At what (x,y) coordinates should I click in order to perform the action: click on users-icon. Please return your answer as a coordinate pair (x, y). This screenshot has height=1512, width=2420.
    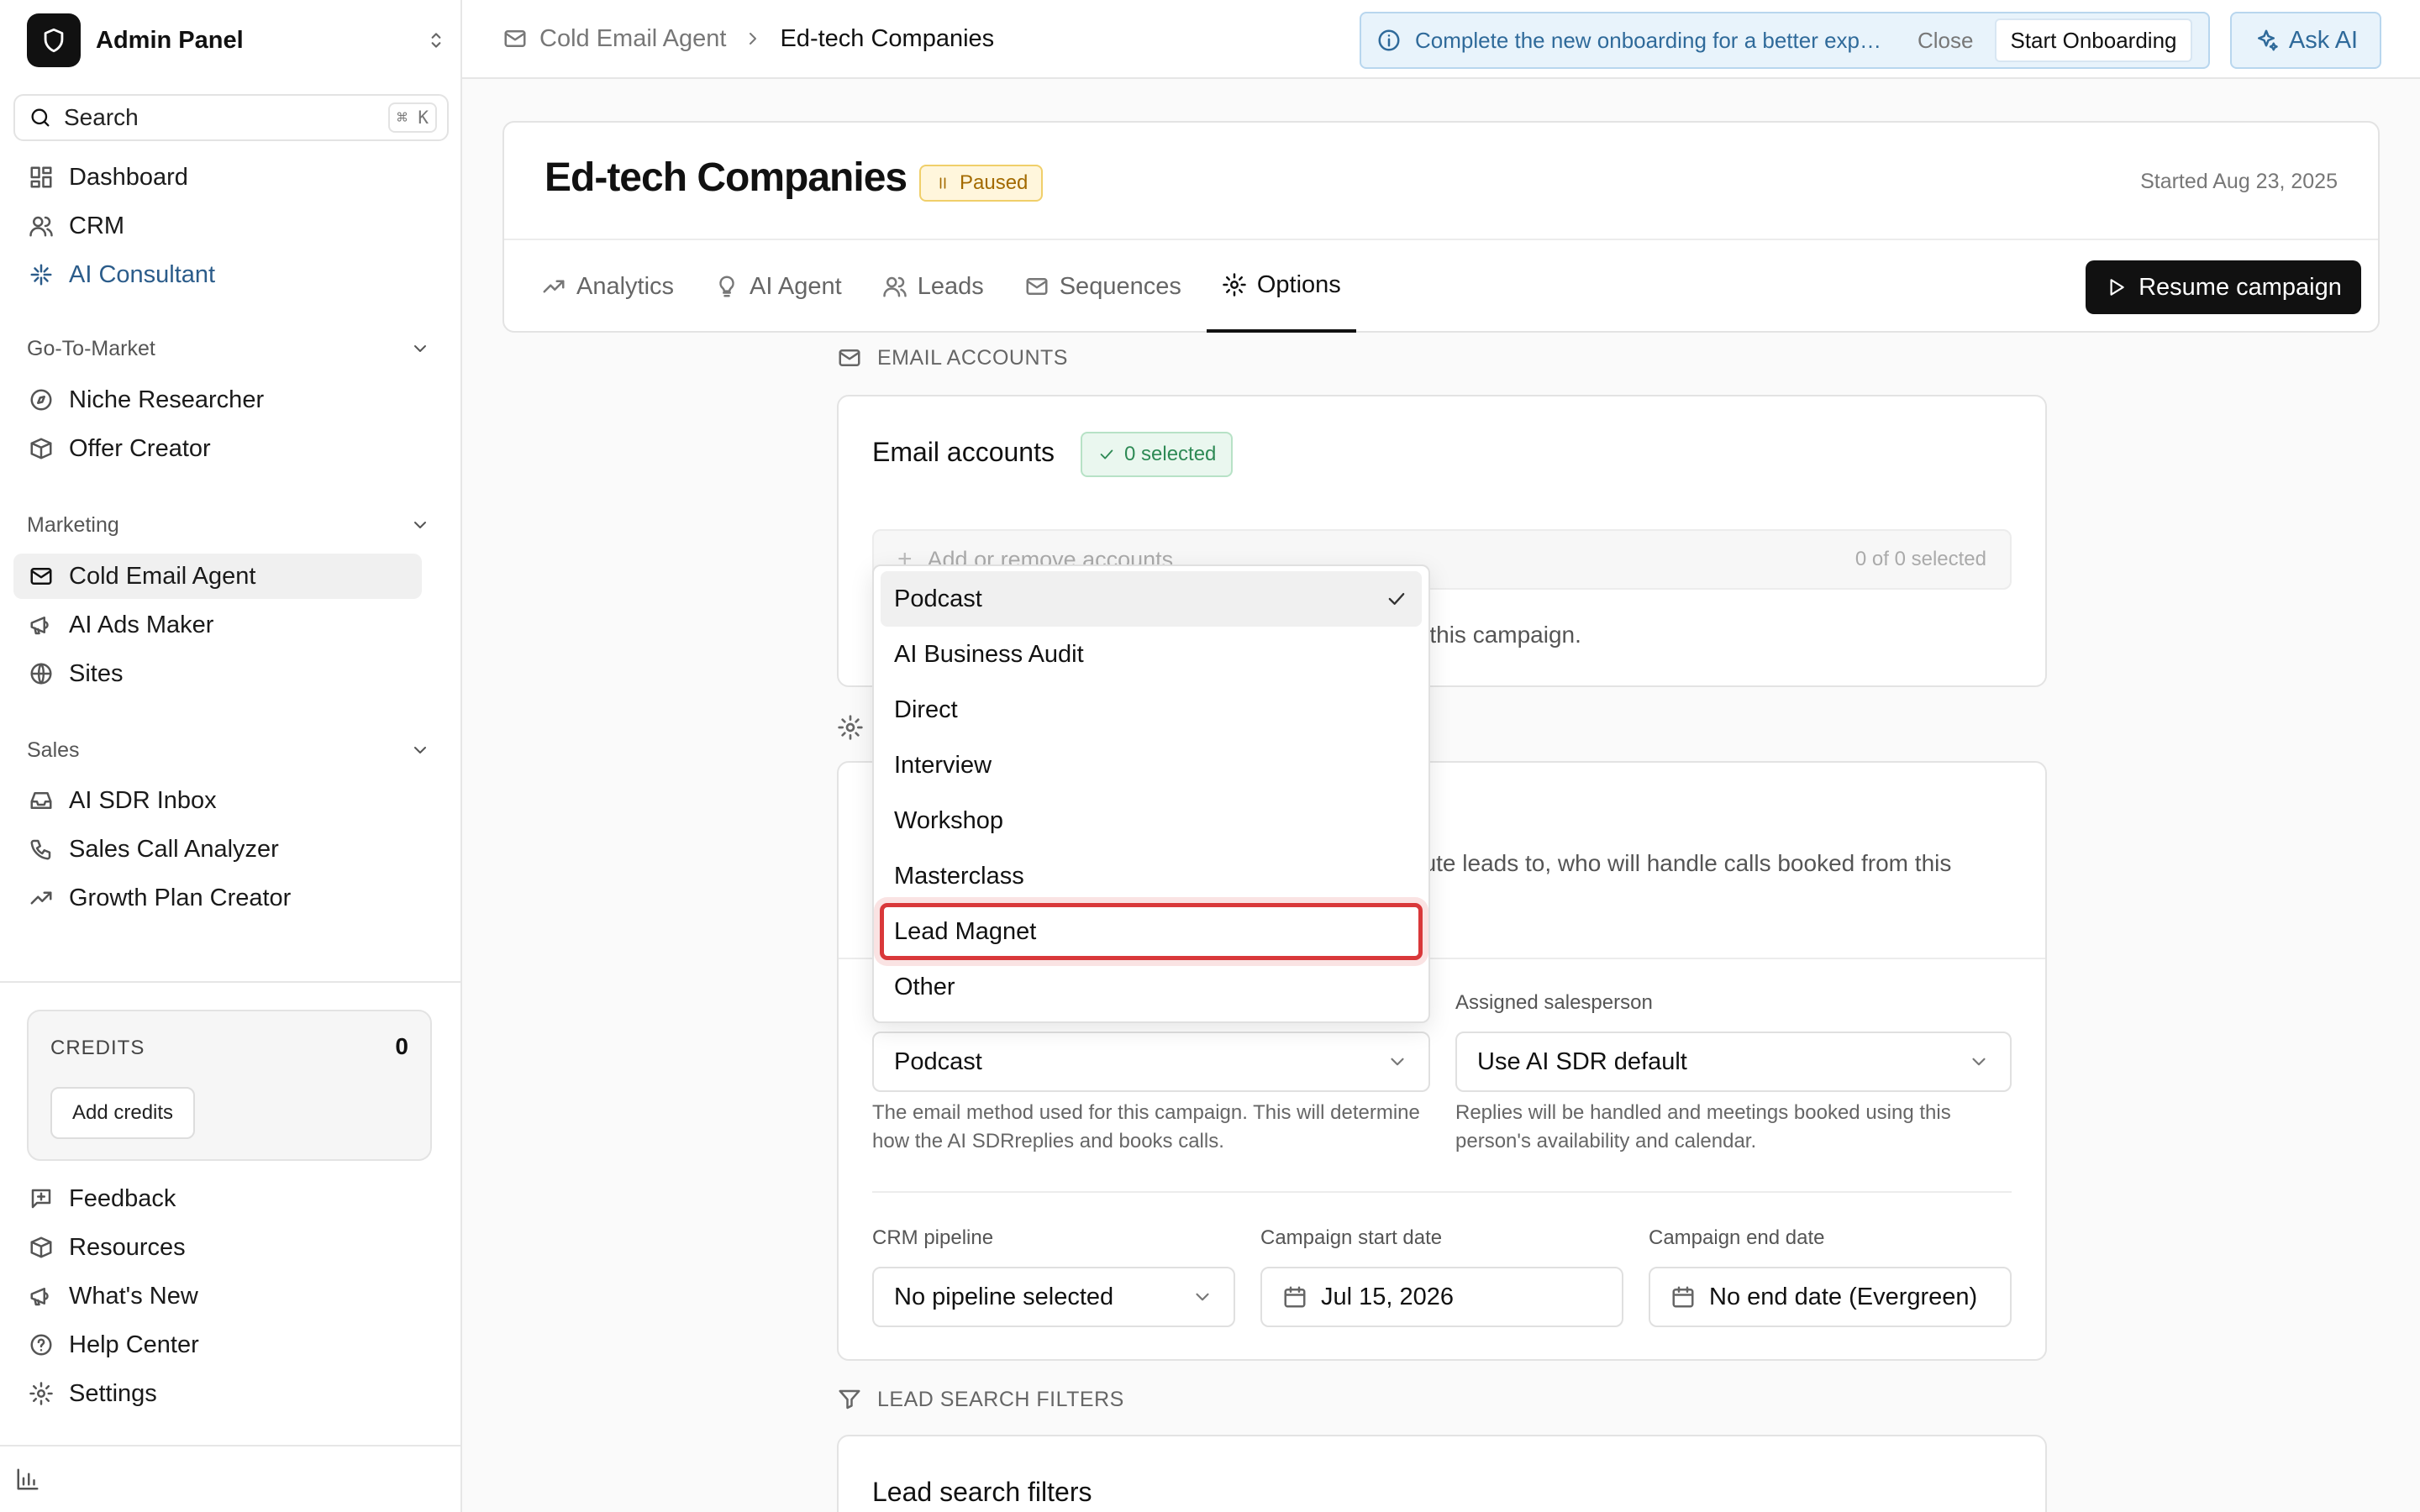
    Looking at the image, I should click on (41, 226).